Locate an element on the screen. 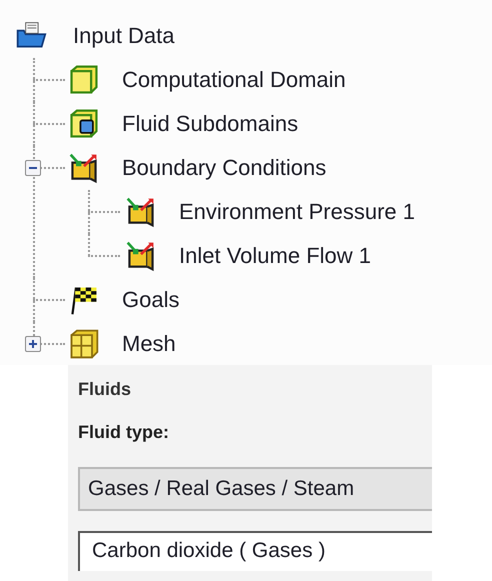 Image resolution: width=492 pixels, height=581 pixels. tree-item: Inlet Volume Flow 1 is located at coordinates (275, 256).